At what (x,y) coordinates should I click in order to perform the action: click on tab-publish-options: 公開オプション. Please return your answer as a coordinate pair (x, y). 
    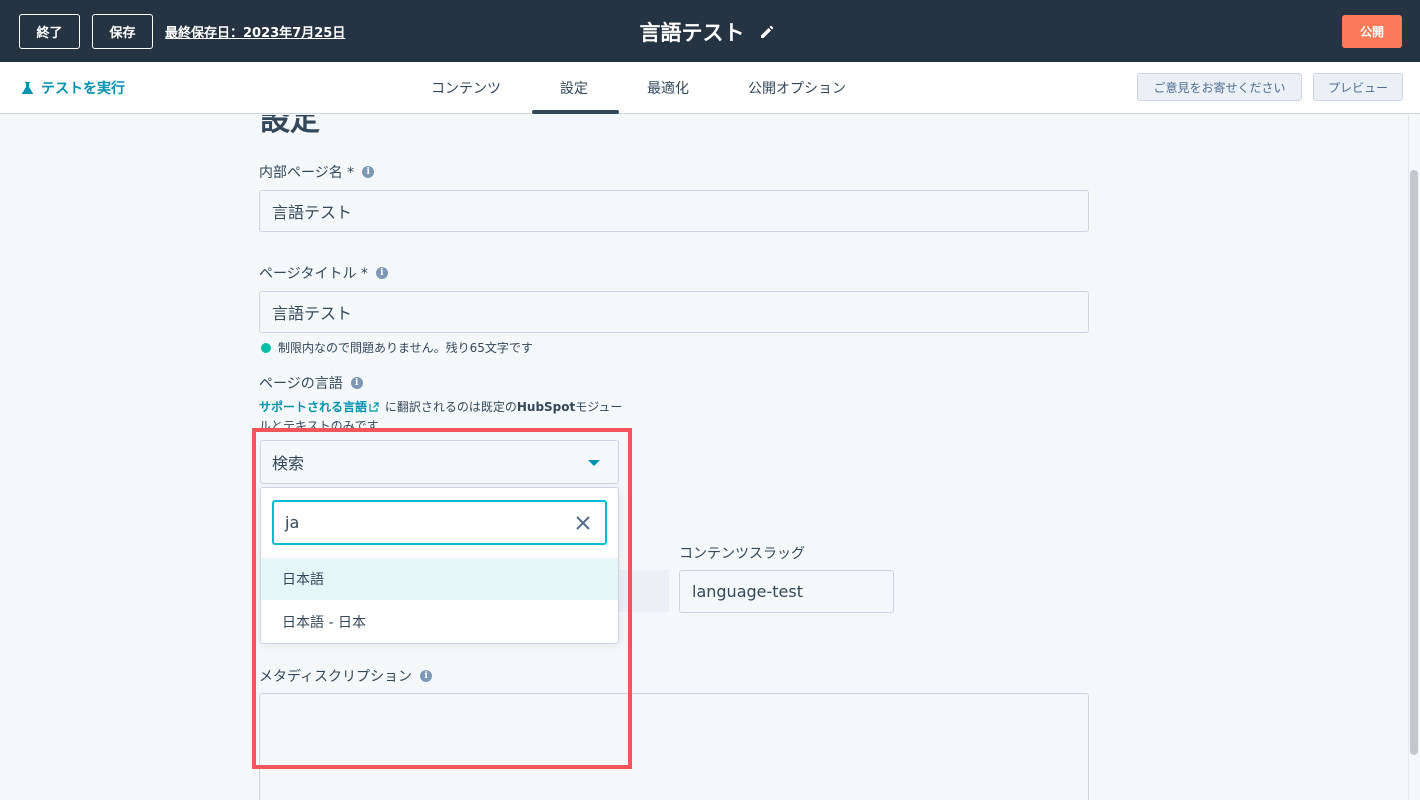
    Looking at the image, I should click on (797, 88).